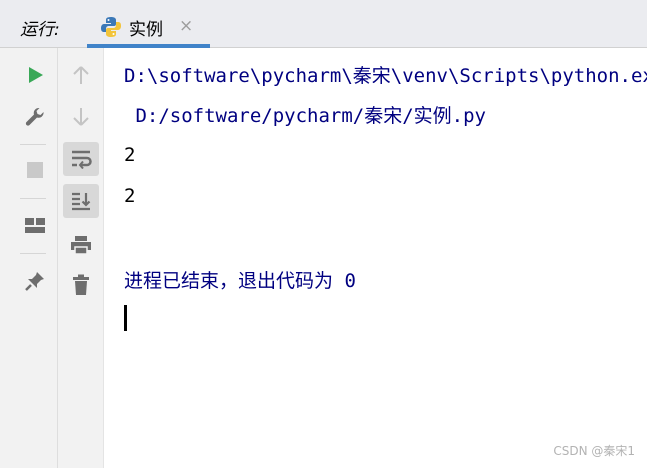  What do you see at coordinates (35, 281) in the screenshot?
I see `pin-icon` at bounding box center [35, 281].